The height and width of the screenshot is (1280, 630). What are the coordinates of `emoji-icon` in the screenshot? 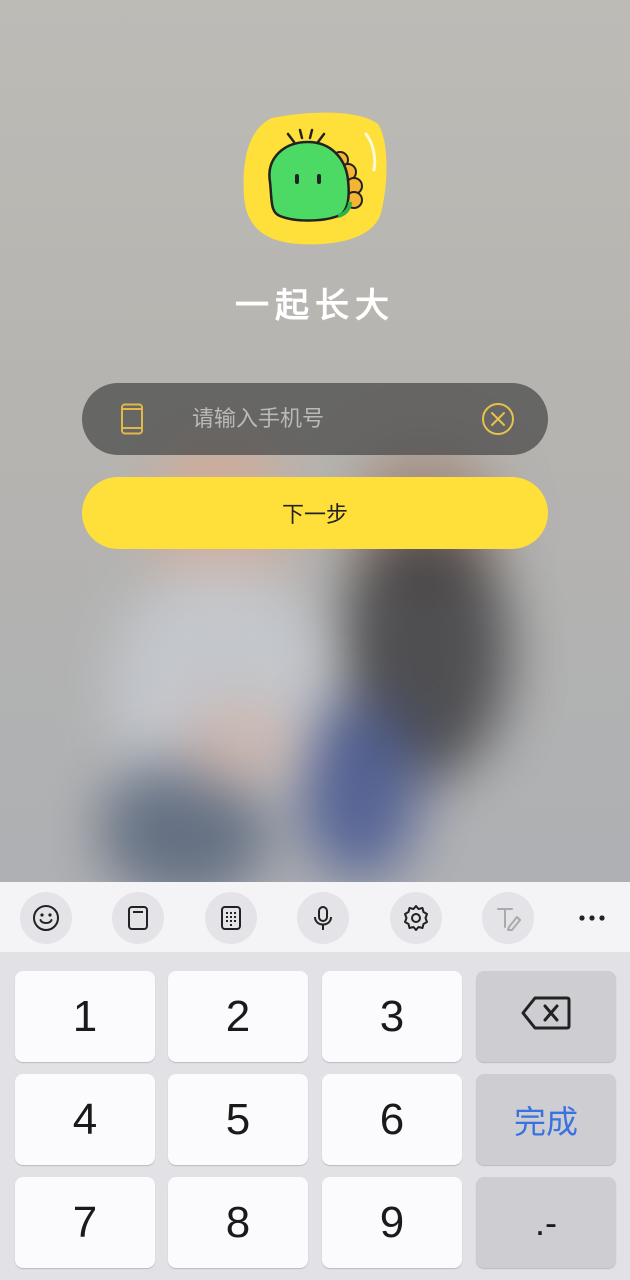 It's located at (46, 918).